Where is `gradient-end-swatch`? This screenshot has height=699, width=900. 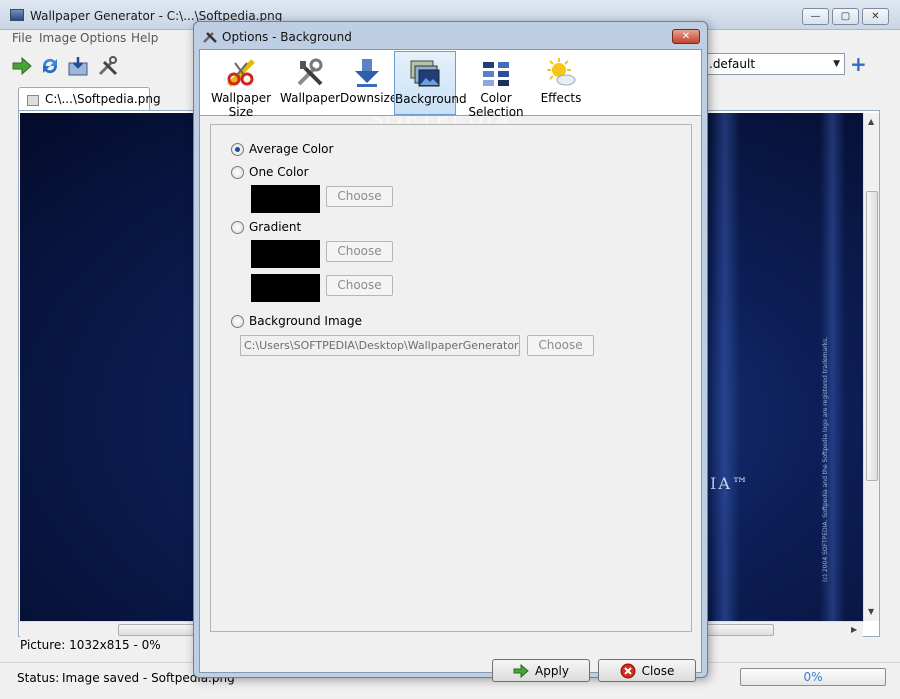 gradient-end-swatch is located at coordinates (285, 288).